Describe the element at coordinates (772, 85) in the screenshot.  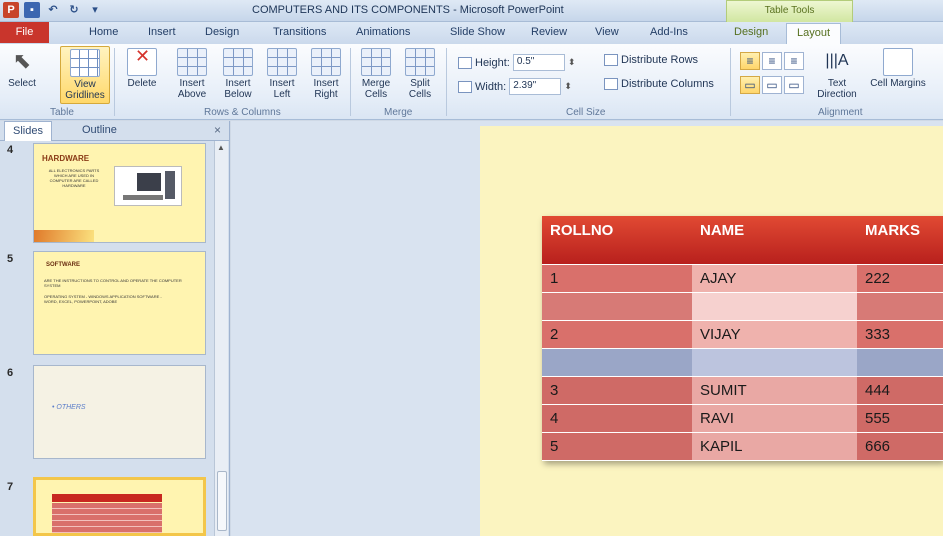
I see `align-middle-button: ▭` at that location.